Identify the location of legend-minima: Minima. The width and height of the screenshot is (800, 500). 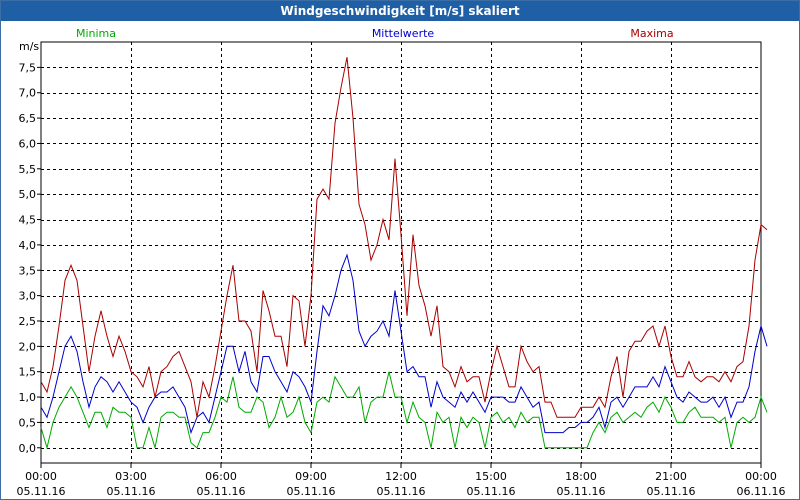
(96, 33).